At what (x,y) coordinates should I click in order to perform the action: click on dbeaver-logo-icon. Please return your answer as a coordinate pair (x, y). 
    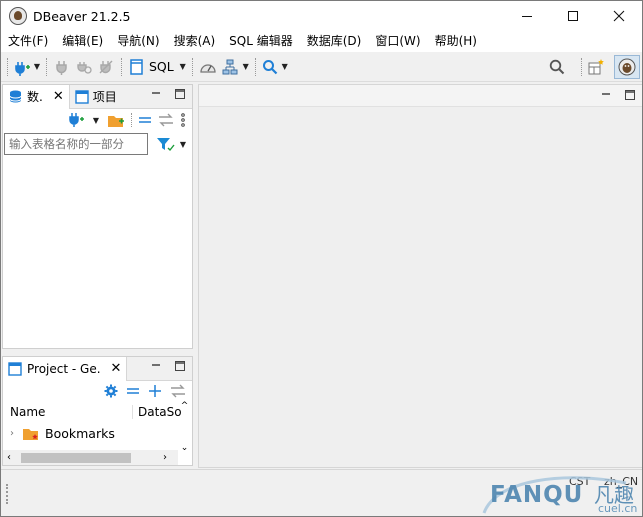
    Looking at the image, I should click on (18, 16).